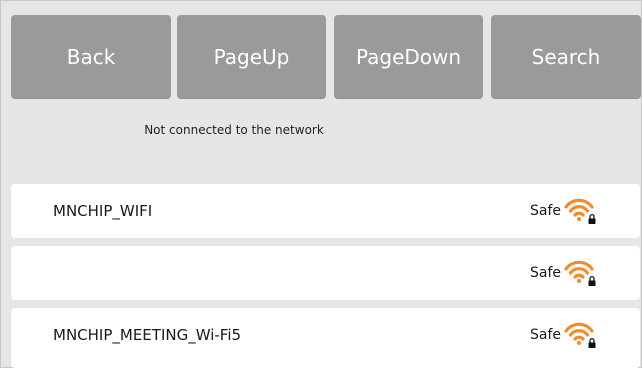 This screenshot has height=368, width=642. Describe the element at coordinates (325, 211) in the screenshot. I see `network-row: MNCHIP_WIFI Safe` at that location.